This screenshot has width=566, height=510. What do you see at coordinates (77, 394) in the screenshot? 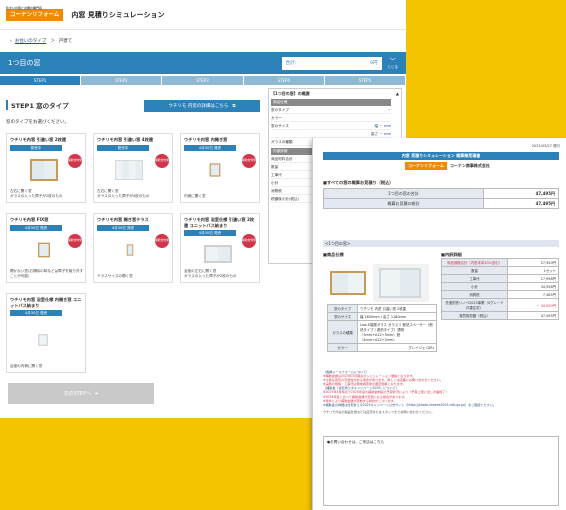
I see `next-step-label: 次のSTEPへ` at bounding box center [77, 394].